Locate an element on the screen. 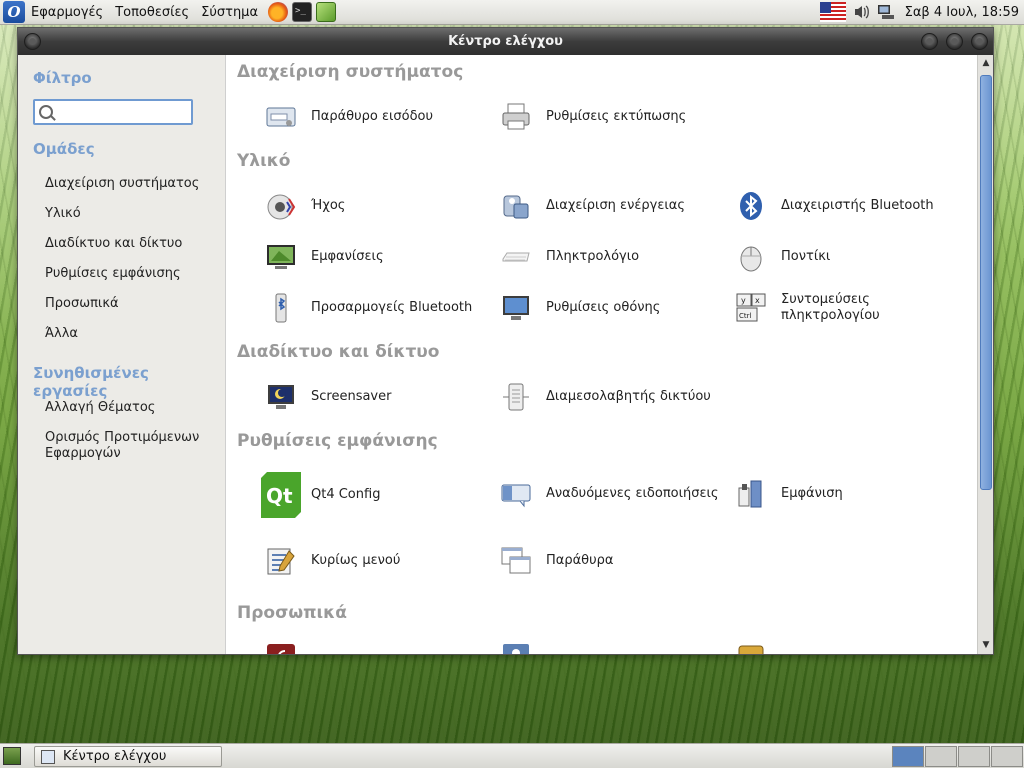 The width and height of the screenshot is (1024, 768). taskbar-window-button: Κέντρο ελέγχου is located at coordinates (128, 756).